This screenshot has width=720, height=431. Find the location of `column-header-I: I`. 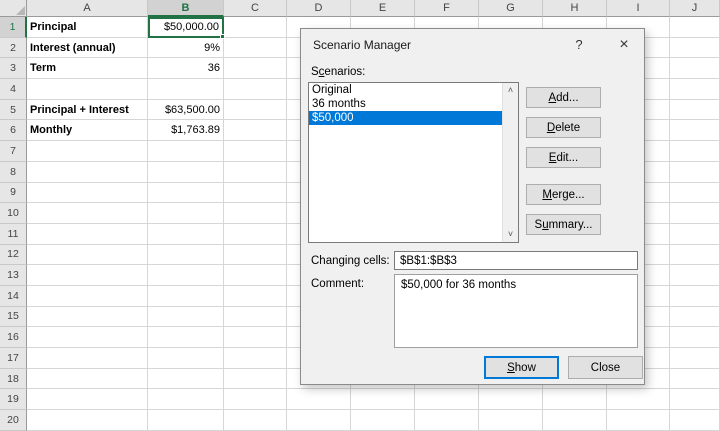

column-header-I: I is located at coordinates (638, 8).